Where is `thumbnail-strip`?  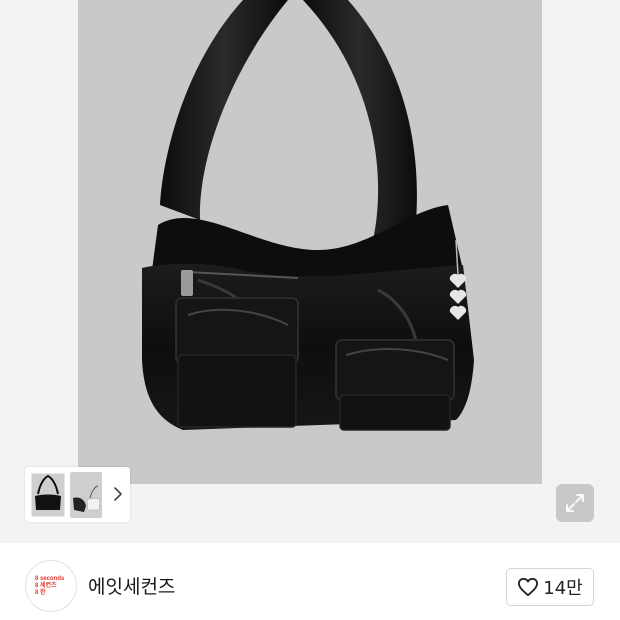 thumbnail-strip is located at coordinates (77, 494).